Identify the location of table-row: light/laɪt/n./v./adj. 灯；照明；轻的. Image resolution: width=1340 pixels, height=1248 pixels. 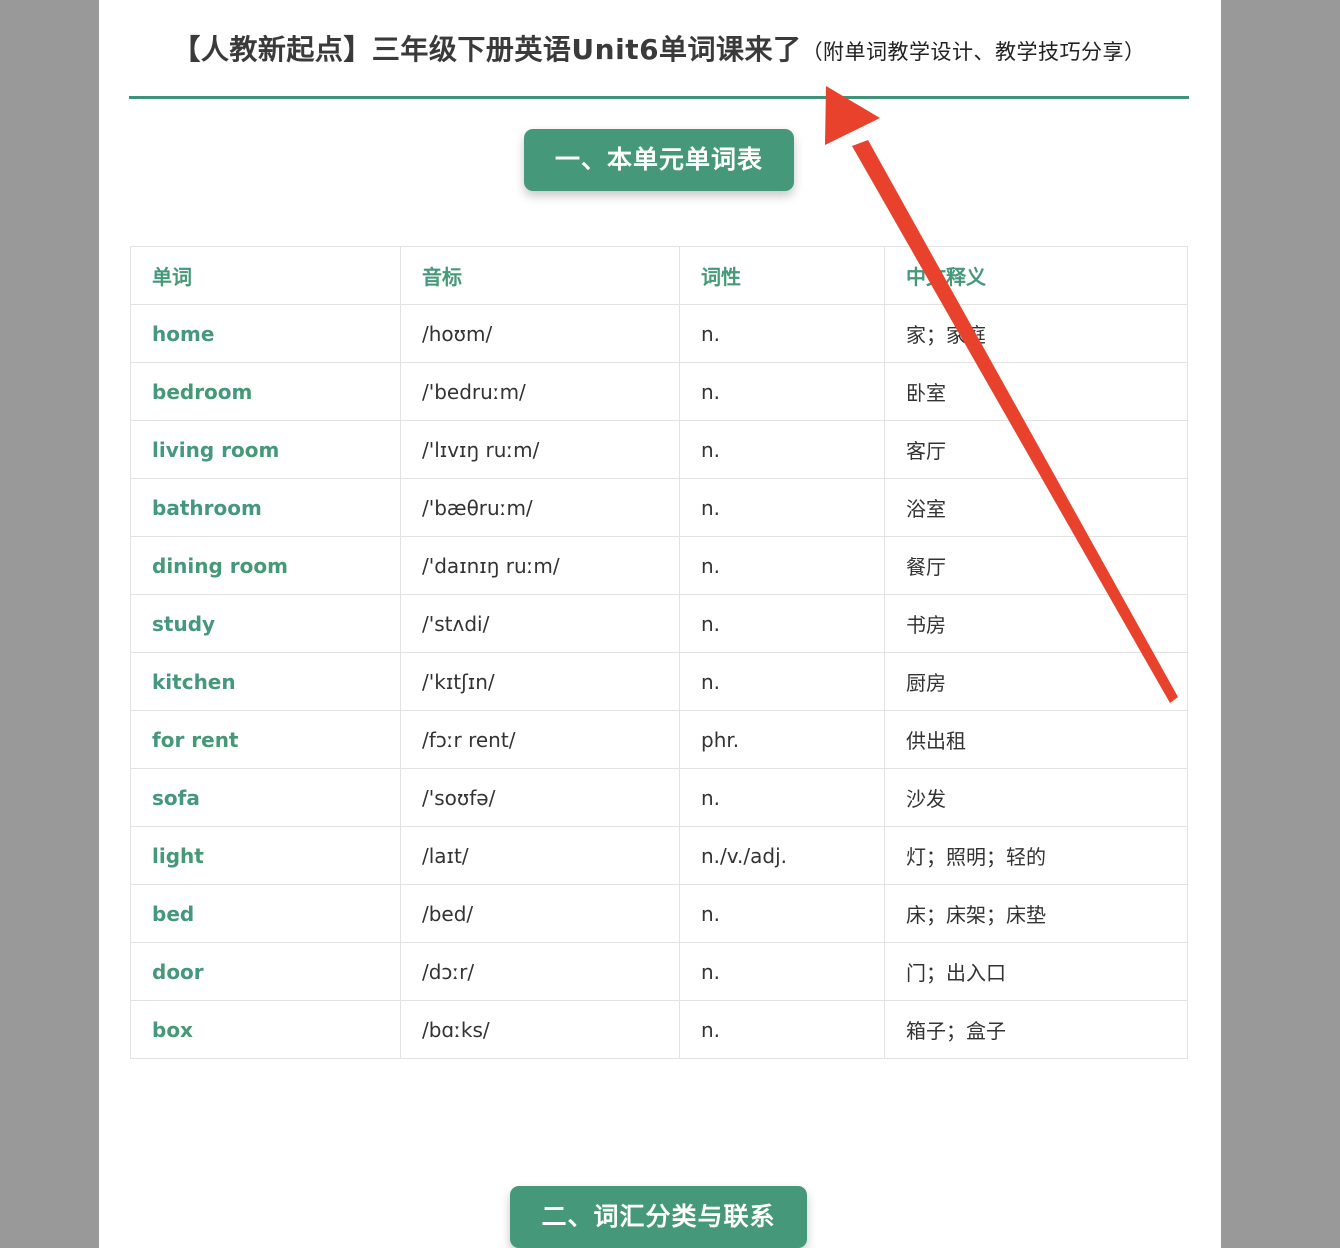
(659, 855).